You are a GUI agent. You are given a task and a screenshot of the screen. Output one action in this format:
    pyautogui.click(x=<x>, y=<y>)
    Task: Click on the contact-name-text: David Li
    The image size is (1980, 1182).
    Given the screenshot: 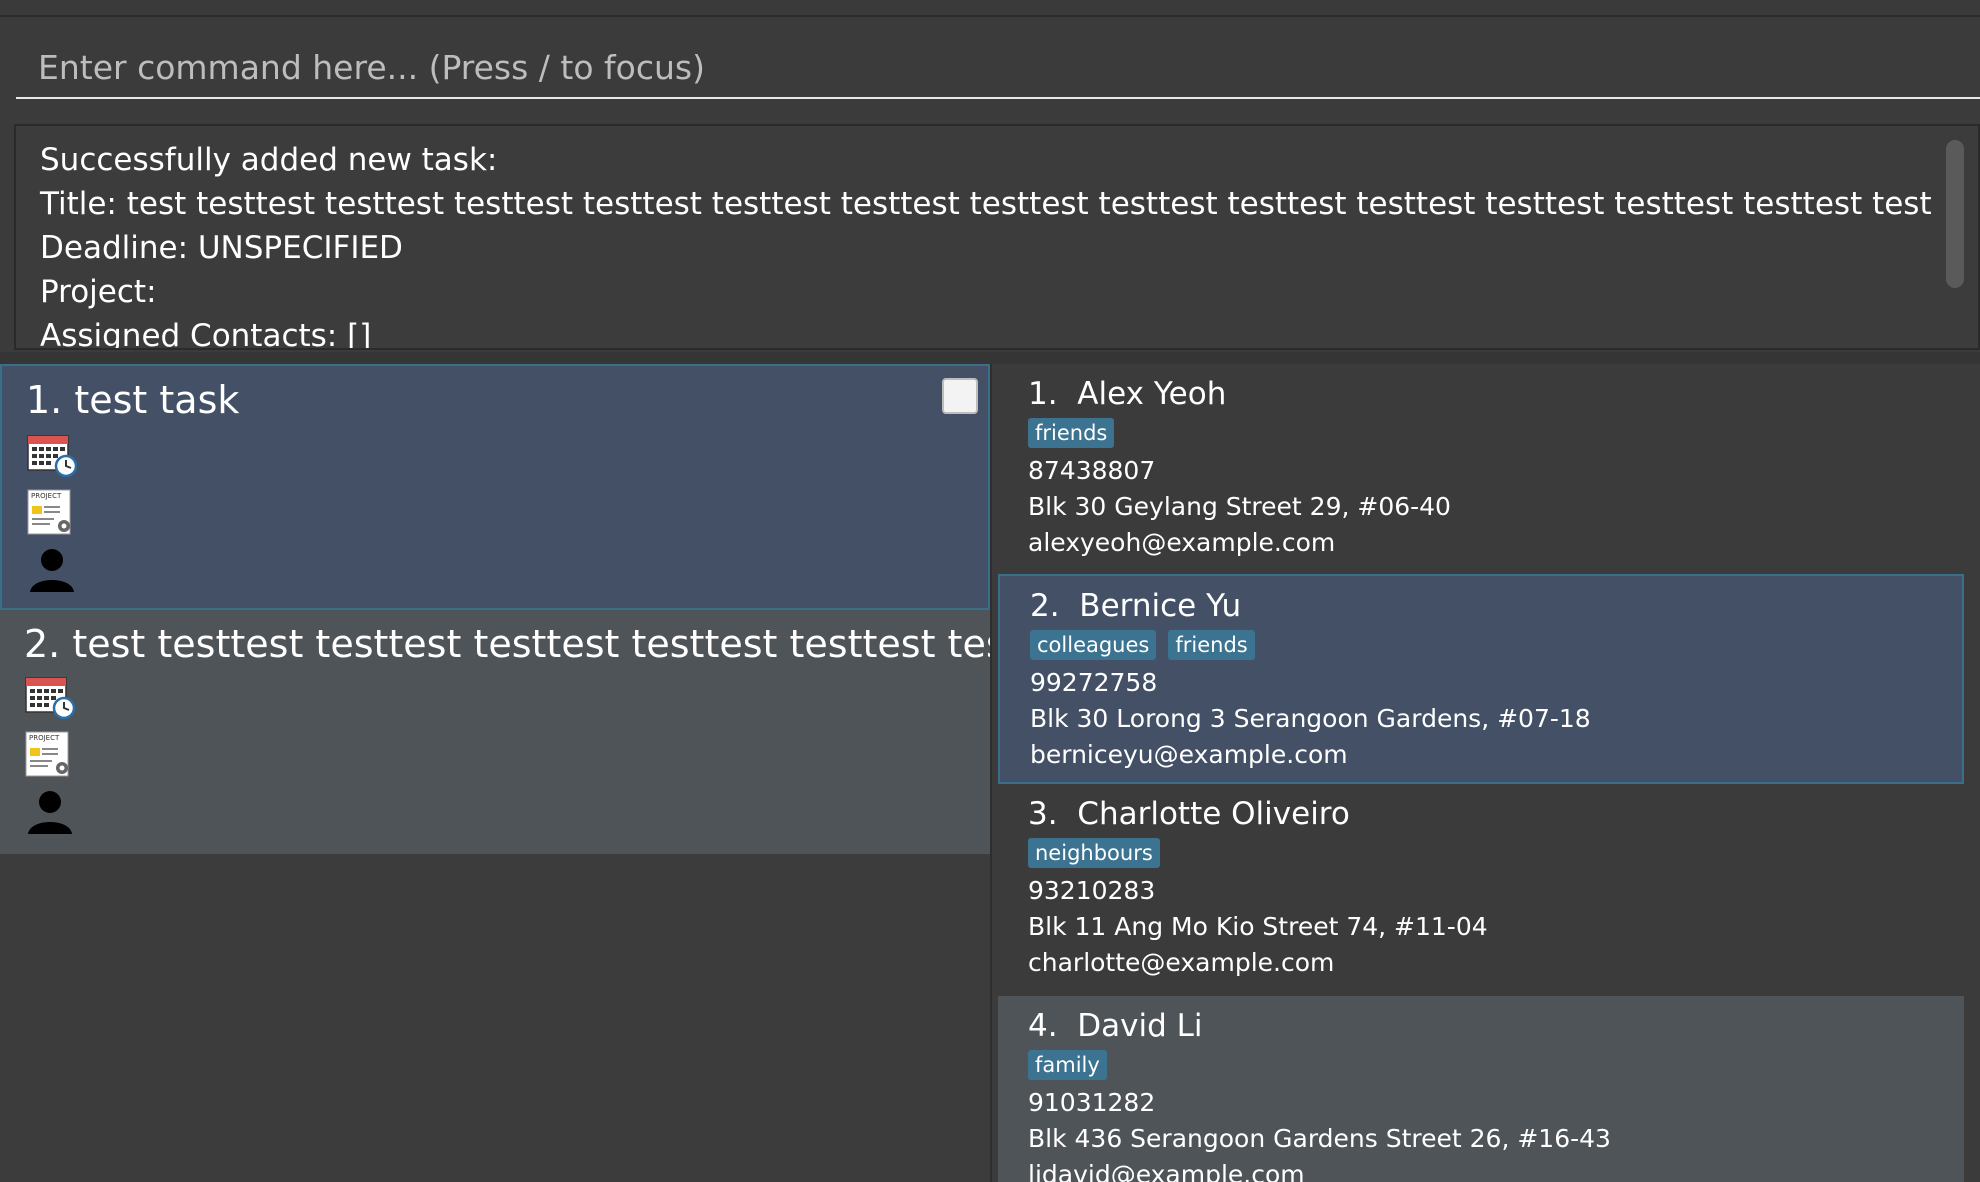 What is the action you would take?
    pyautogui.click(x=1140, y=1026)
    